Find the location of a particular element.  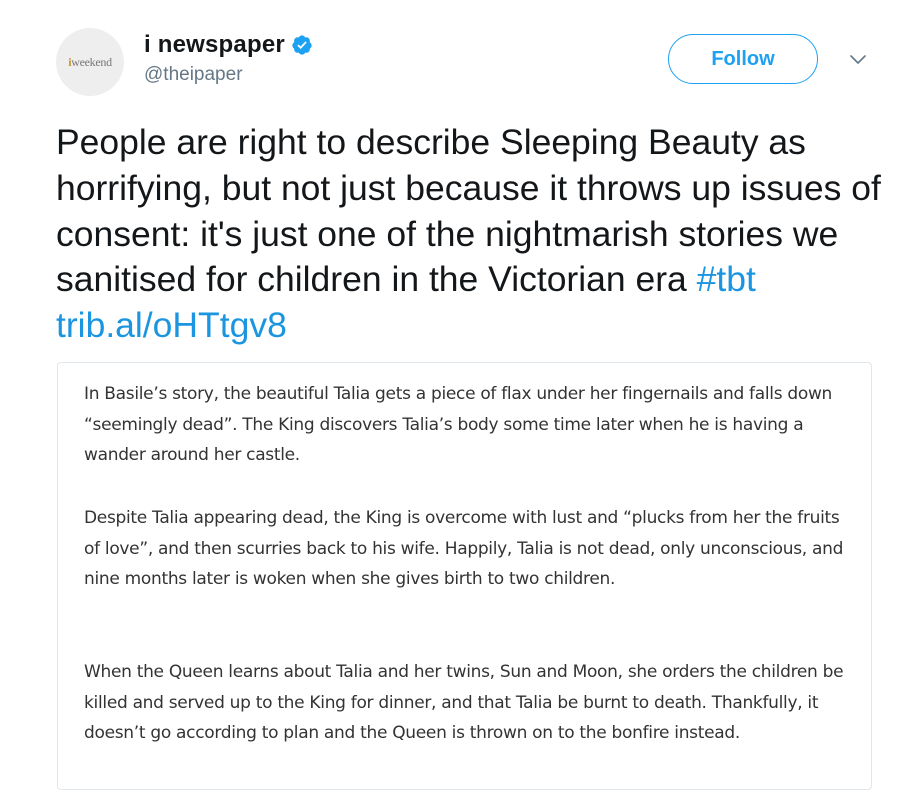

follow-button: Follow is located at coordinates (743, 59).